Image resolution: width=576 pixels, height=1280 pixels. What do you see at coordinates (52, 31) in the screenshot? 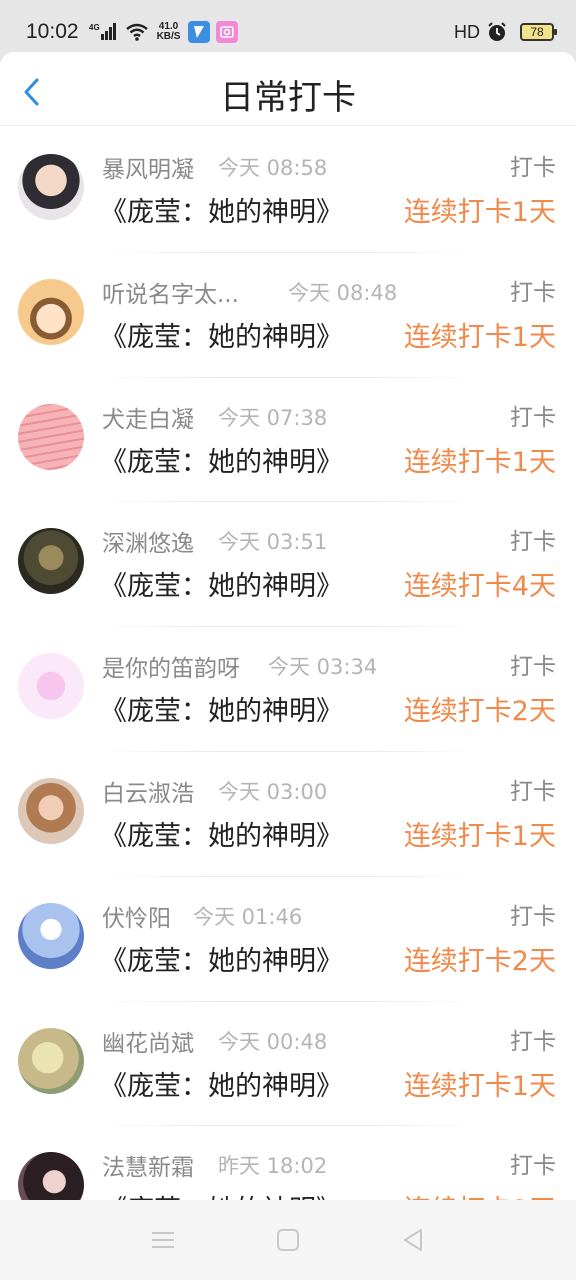
I see `status-time: 10:02` at bounding box center [52, 31].